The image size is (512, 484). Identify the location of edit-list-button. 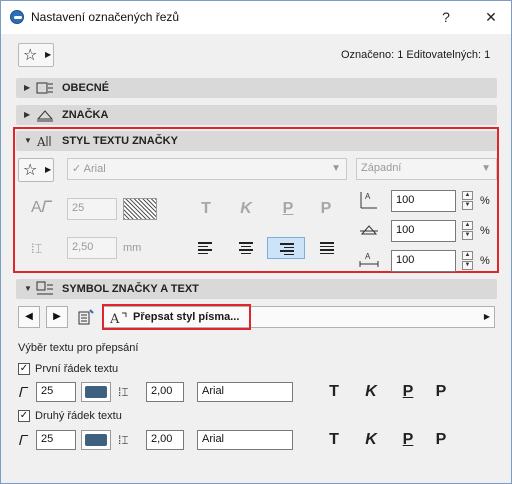
(86, 318).